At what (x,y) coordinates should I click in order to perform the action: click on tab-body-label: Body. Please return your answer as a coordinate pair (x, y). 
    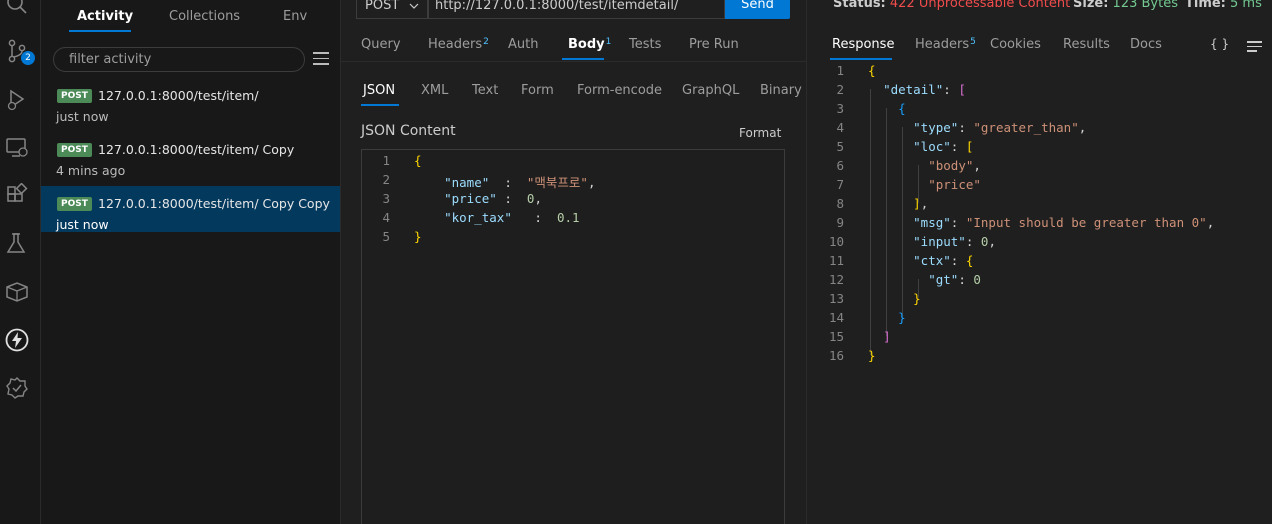
    Looking at the image, I should click on (586, 44).